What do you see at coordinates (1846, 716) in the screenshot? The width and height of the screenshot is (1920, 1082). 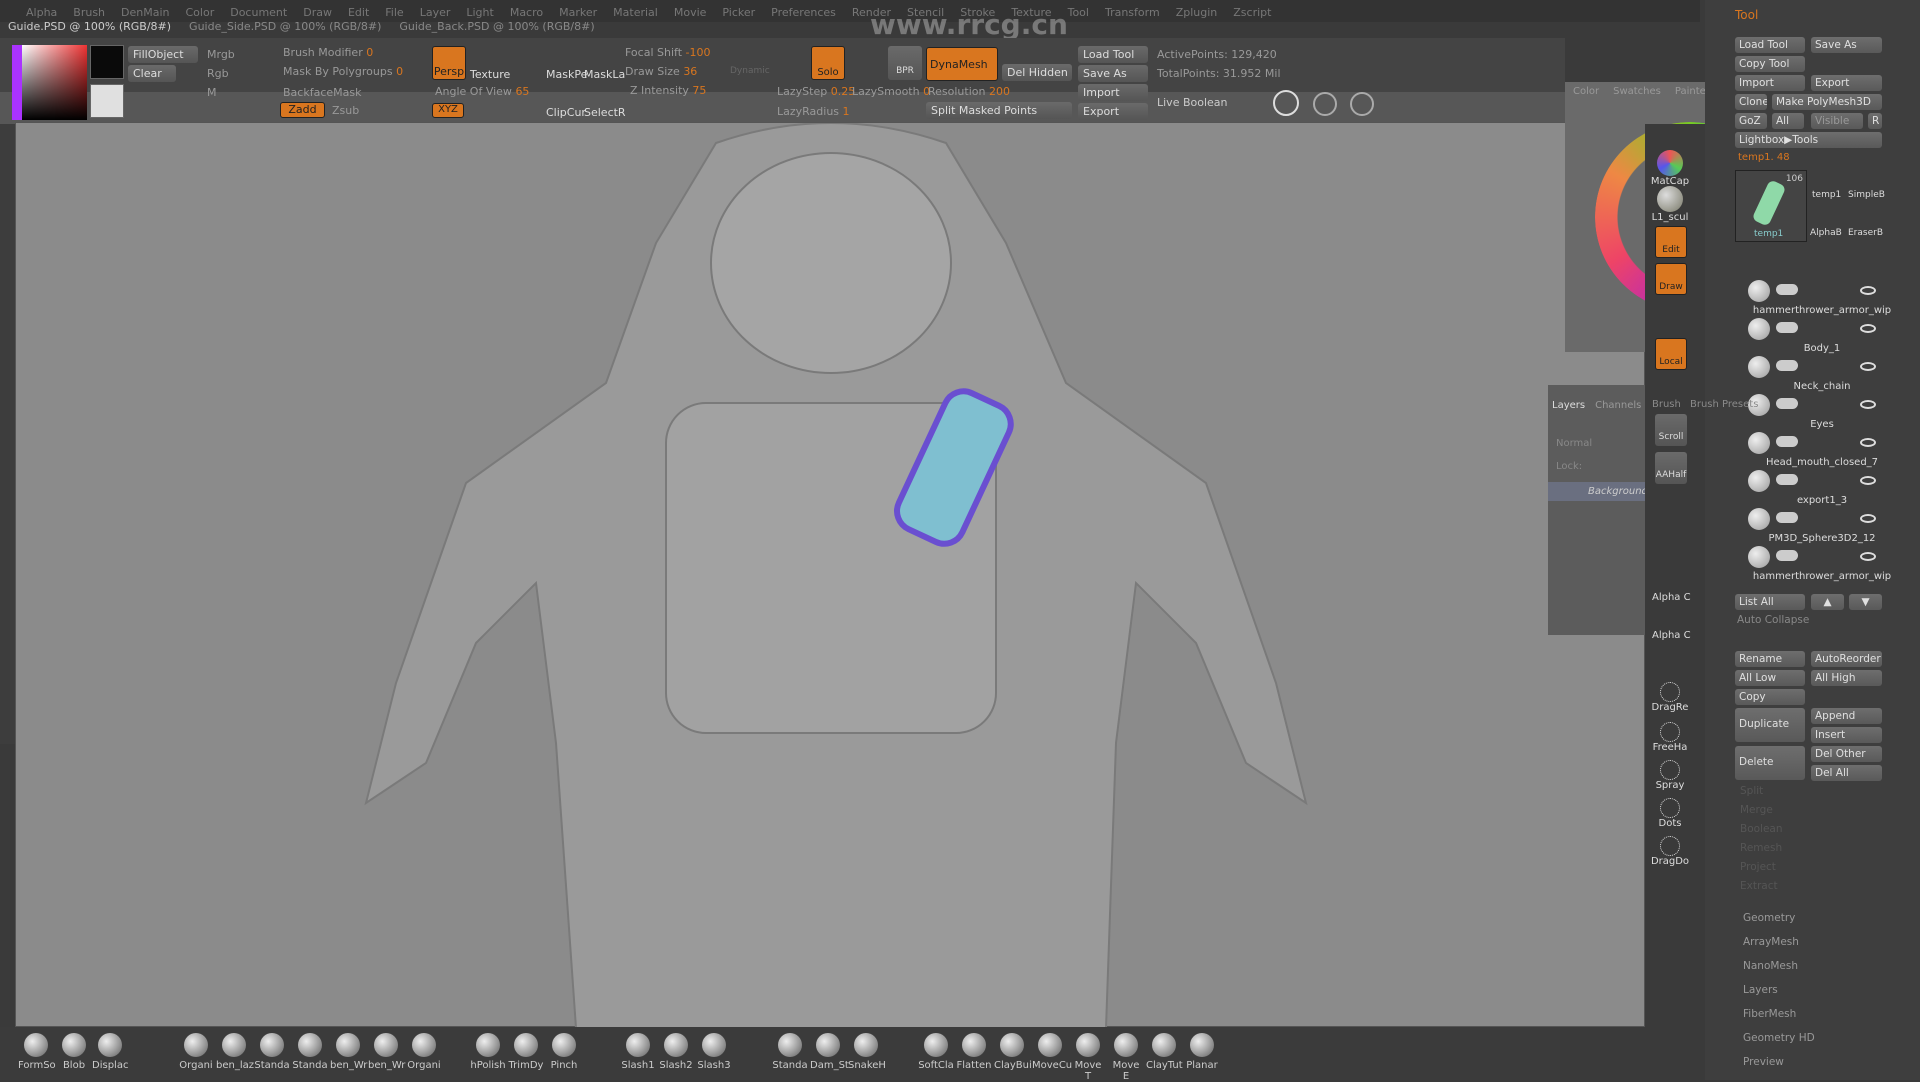 I see `append-button: Append` at bounding box center [1846, 716].